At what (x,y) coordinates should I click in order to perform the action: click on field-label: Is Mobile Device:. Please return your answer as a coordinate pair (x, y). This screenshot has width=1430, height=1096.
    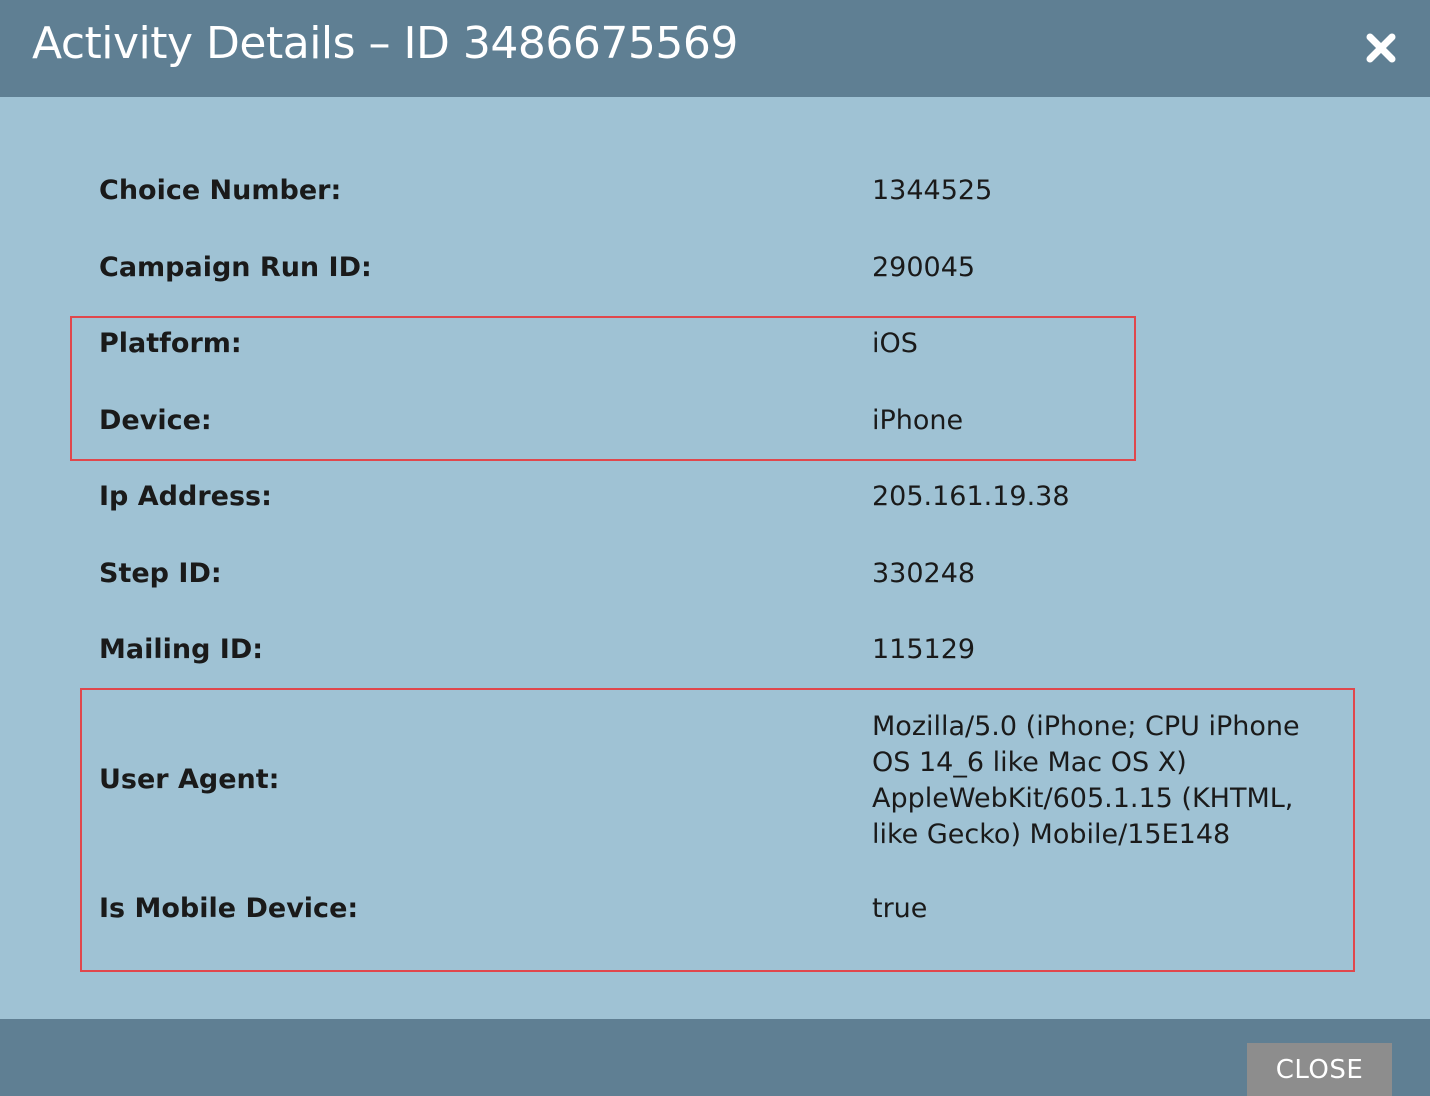
    Looking at the image, I should click on (229, 908).